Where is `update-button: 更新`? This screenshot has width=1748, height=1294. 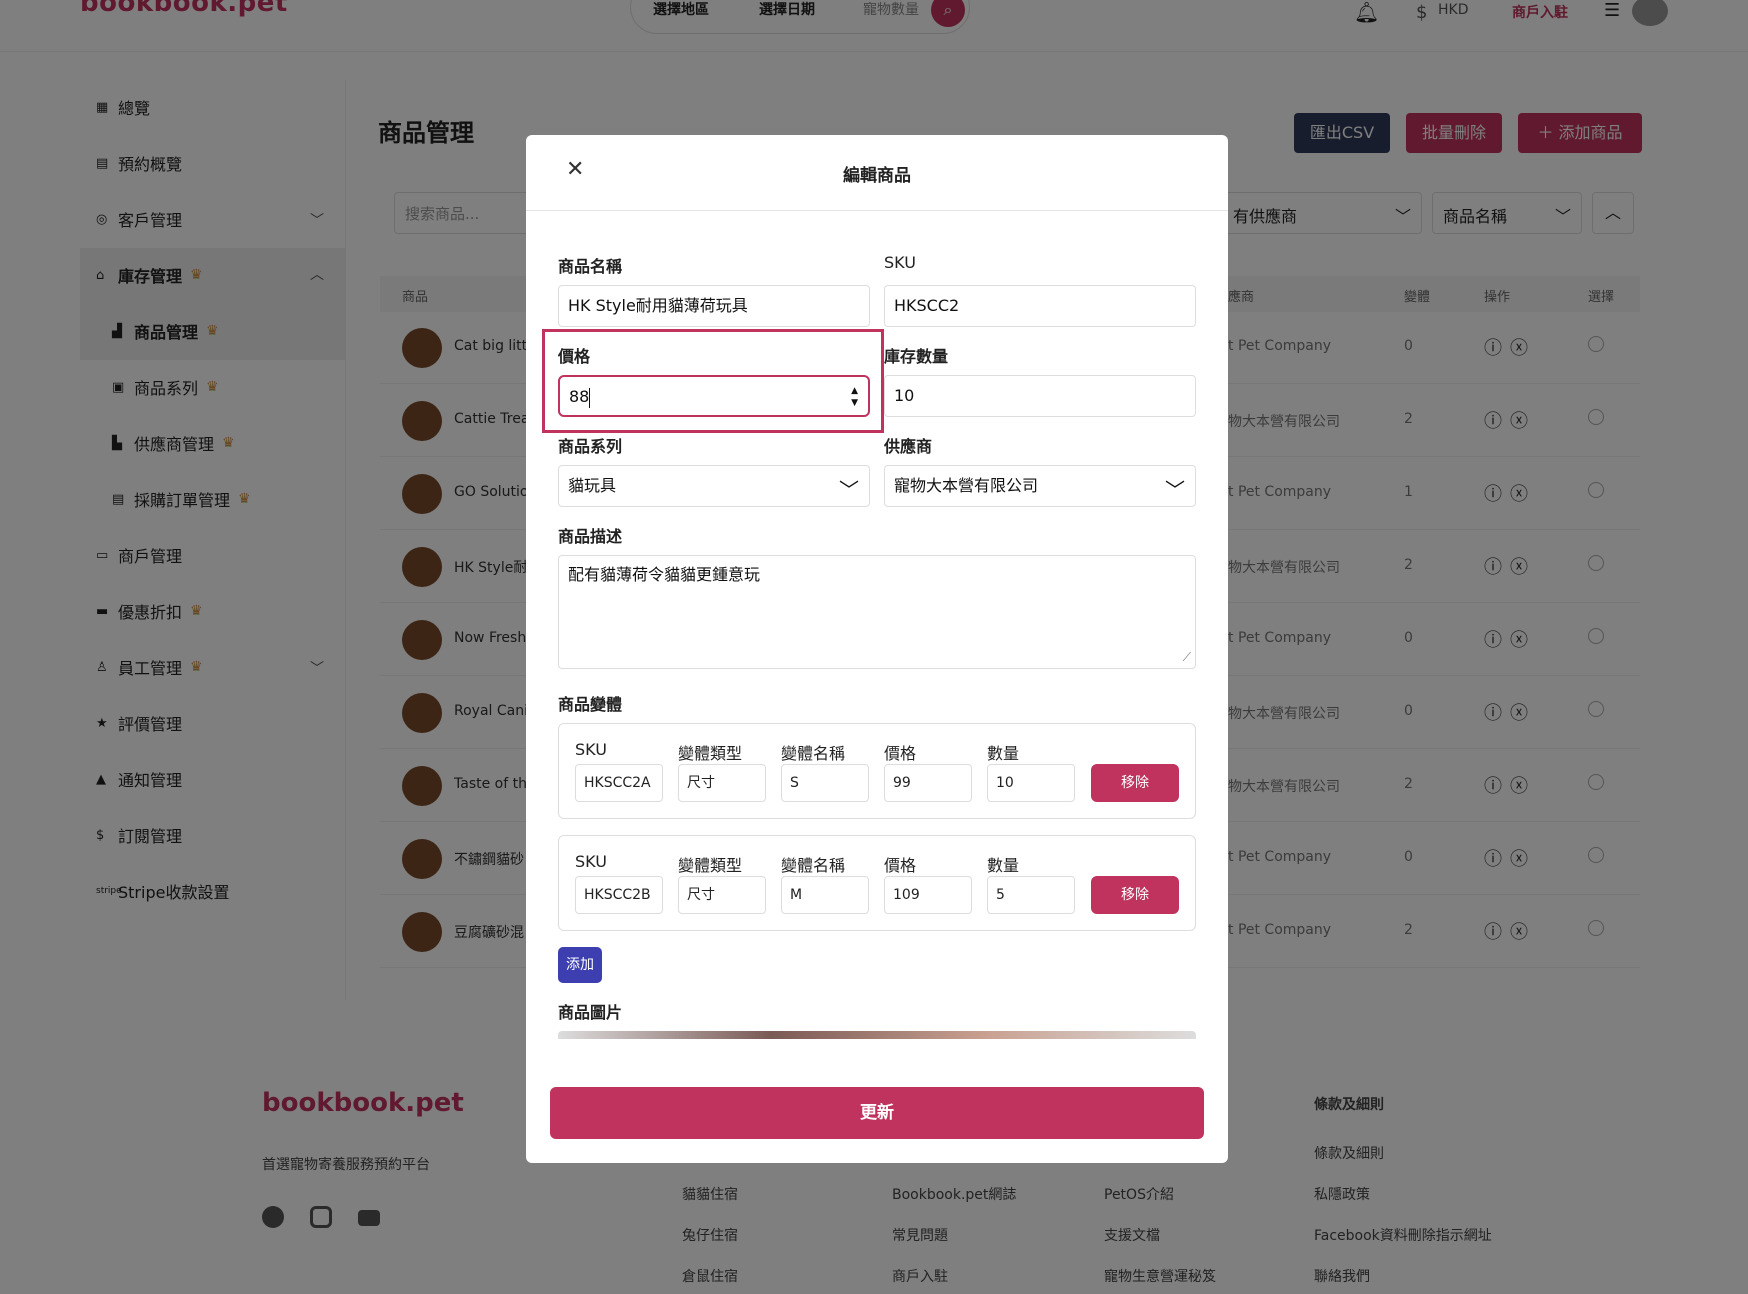 update-button: 更新 is located at coordinates (877, 1113).